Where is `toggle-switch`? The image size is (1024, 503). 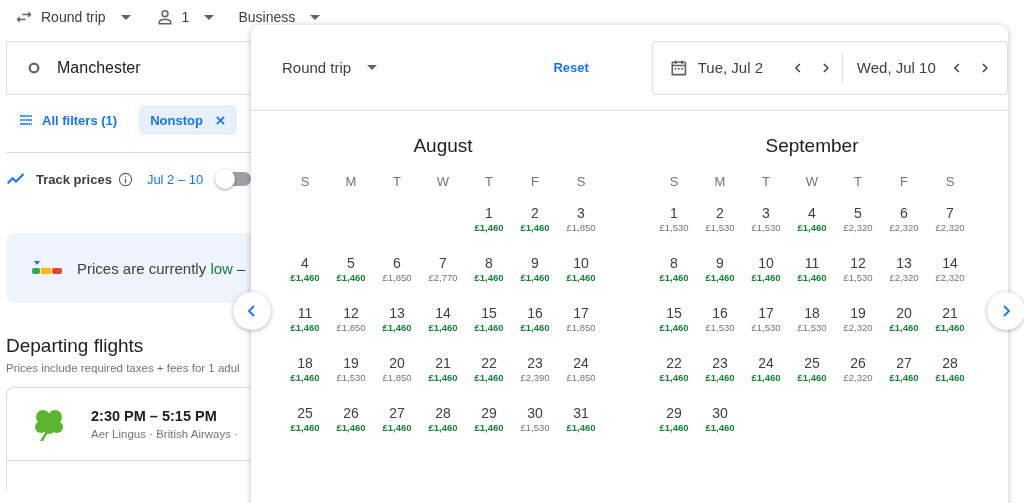
toggle-switch is located at coordinates (234, 179).